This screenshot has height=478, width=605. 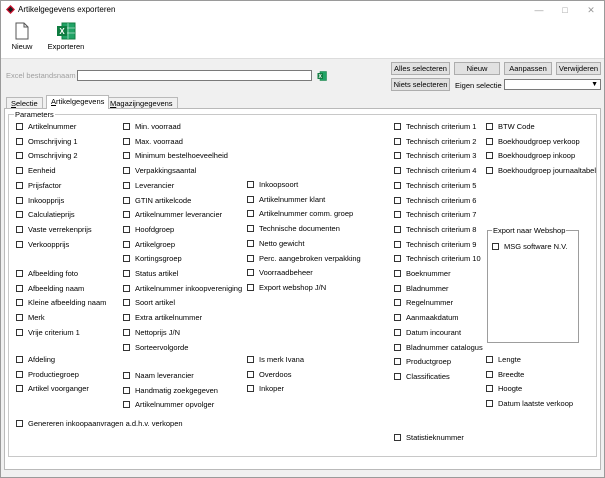 I want to click on checkbox-soort-artikel: Soort artikel, so click(x=149, y=303).